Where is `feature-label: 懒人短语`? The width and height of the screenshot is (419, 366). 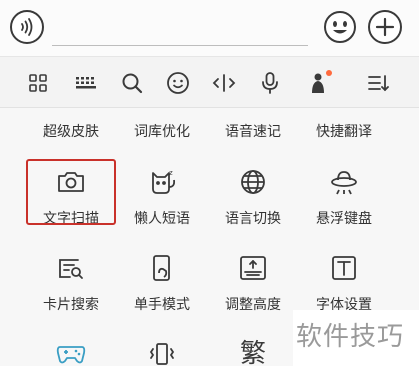
feature-label: 懒人短语 is located at coordinates (162, 219).